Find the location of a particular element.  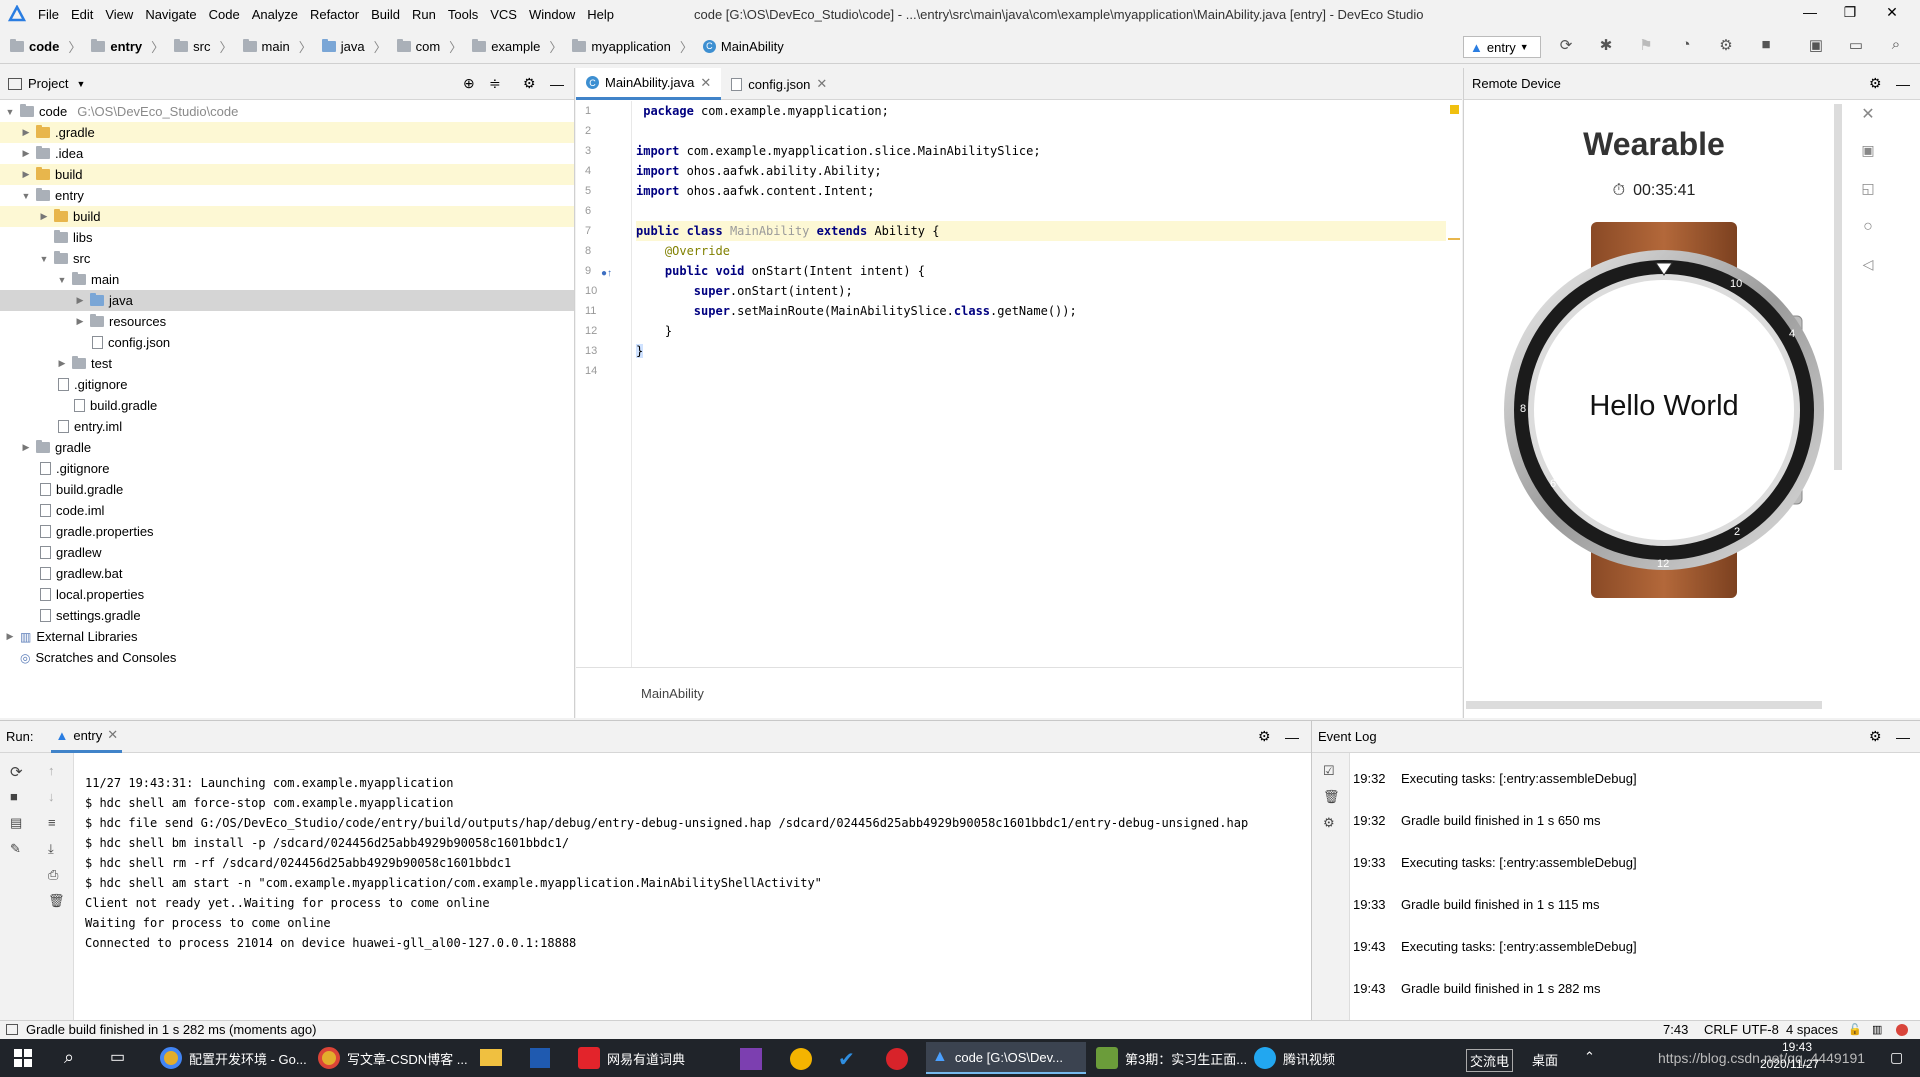

tree-item: gradle.properties is located at coordinates (287, 531).